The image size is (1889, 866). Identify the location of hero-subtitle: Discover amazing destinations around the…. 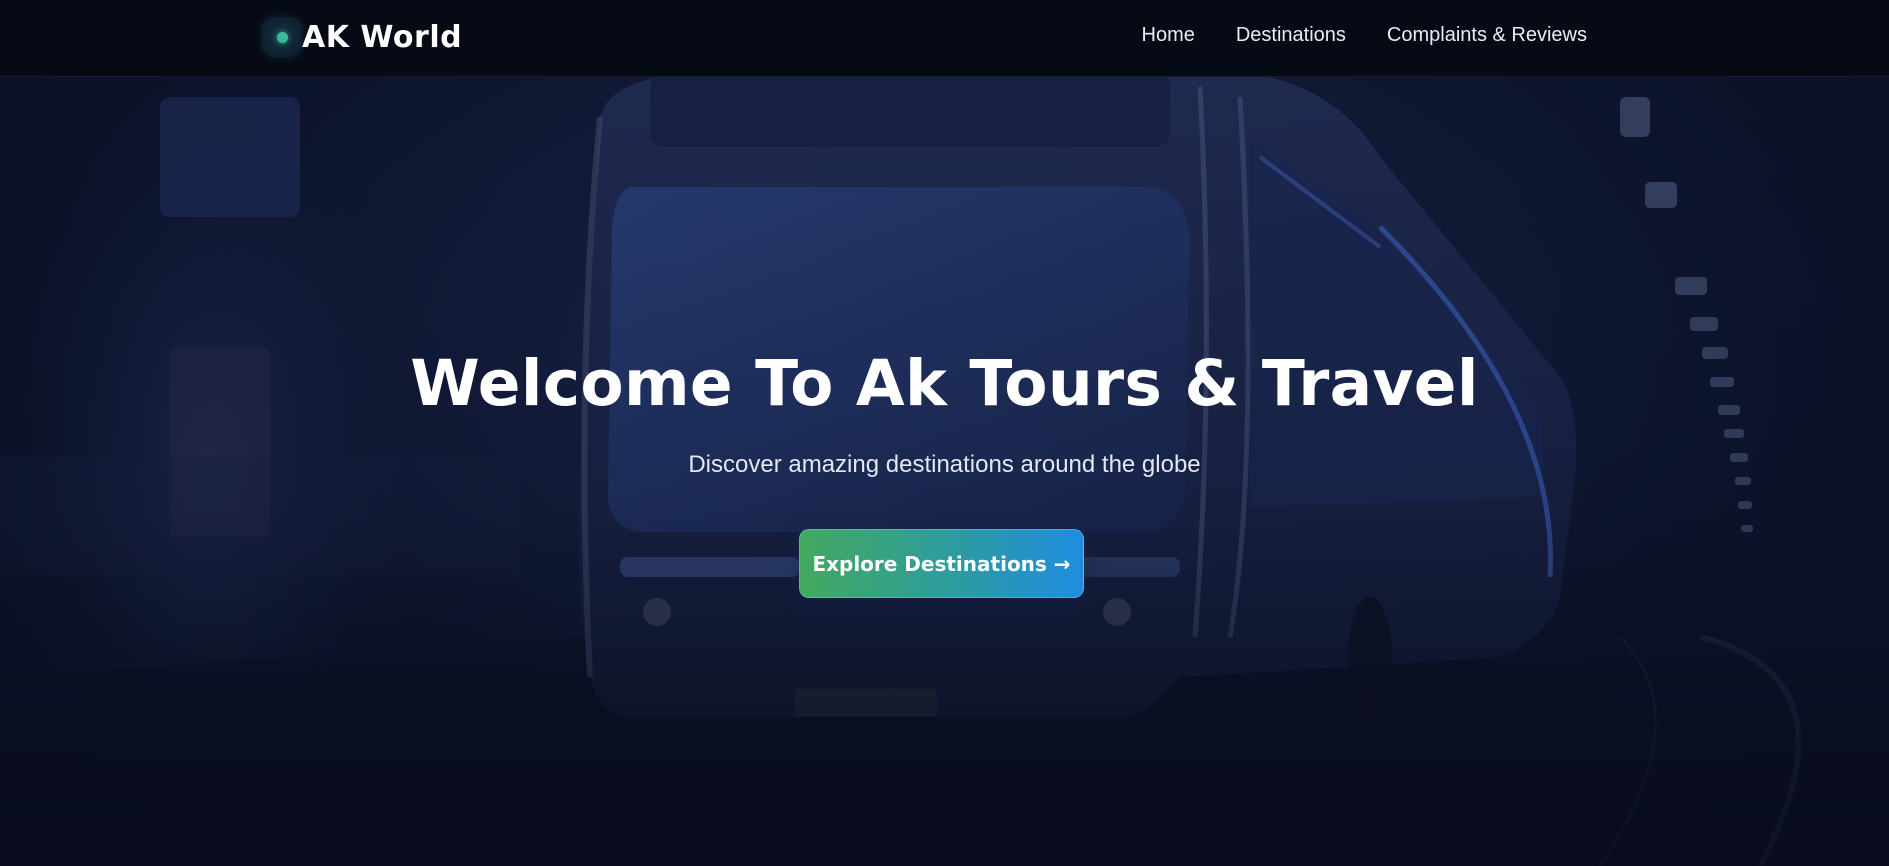
(944, 464).